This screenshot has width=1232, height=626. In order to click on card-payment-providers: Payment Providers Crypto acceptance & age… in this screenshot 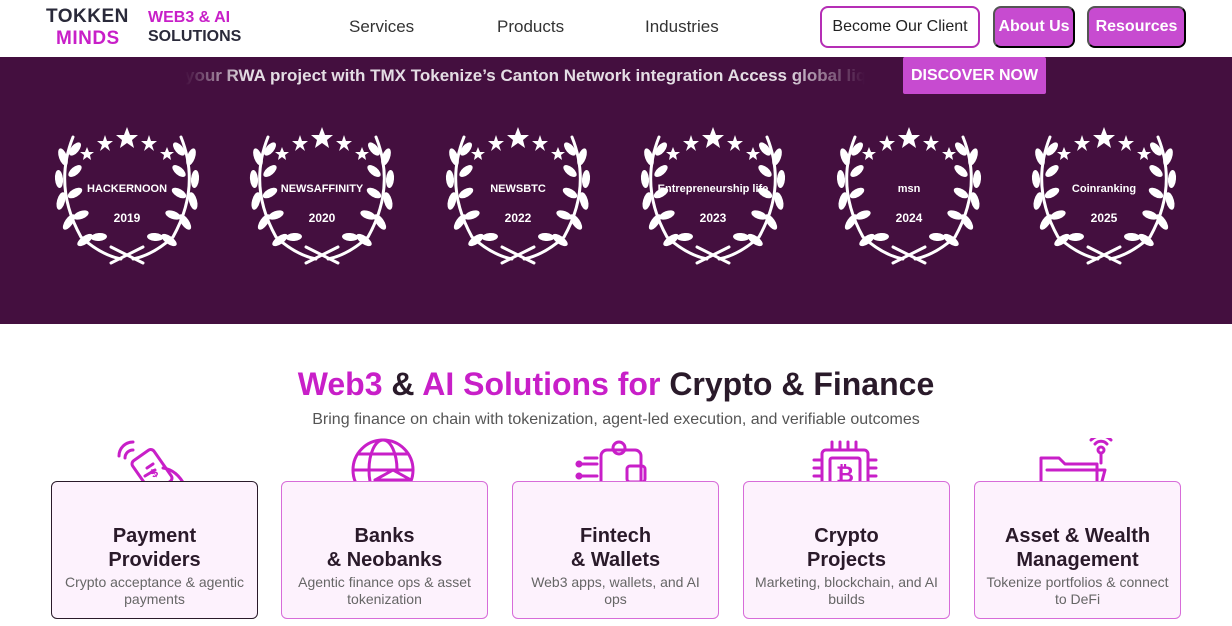, I will do `click(154, 550)`.